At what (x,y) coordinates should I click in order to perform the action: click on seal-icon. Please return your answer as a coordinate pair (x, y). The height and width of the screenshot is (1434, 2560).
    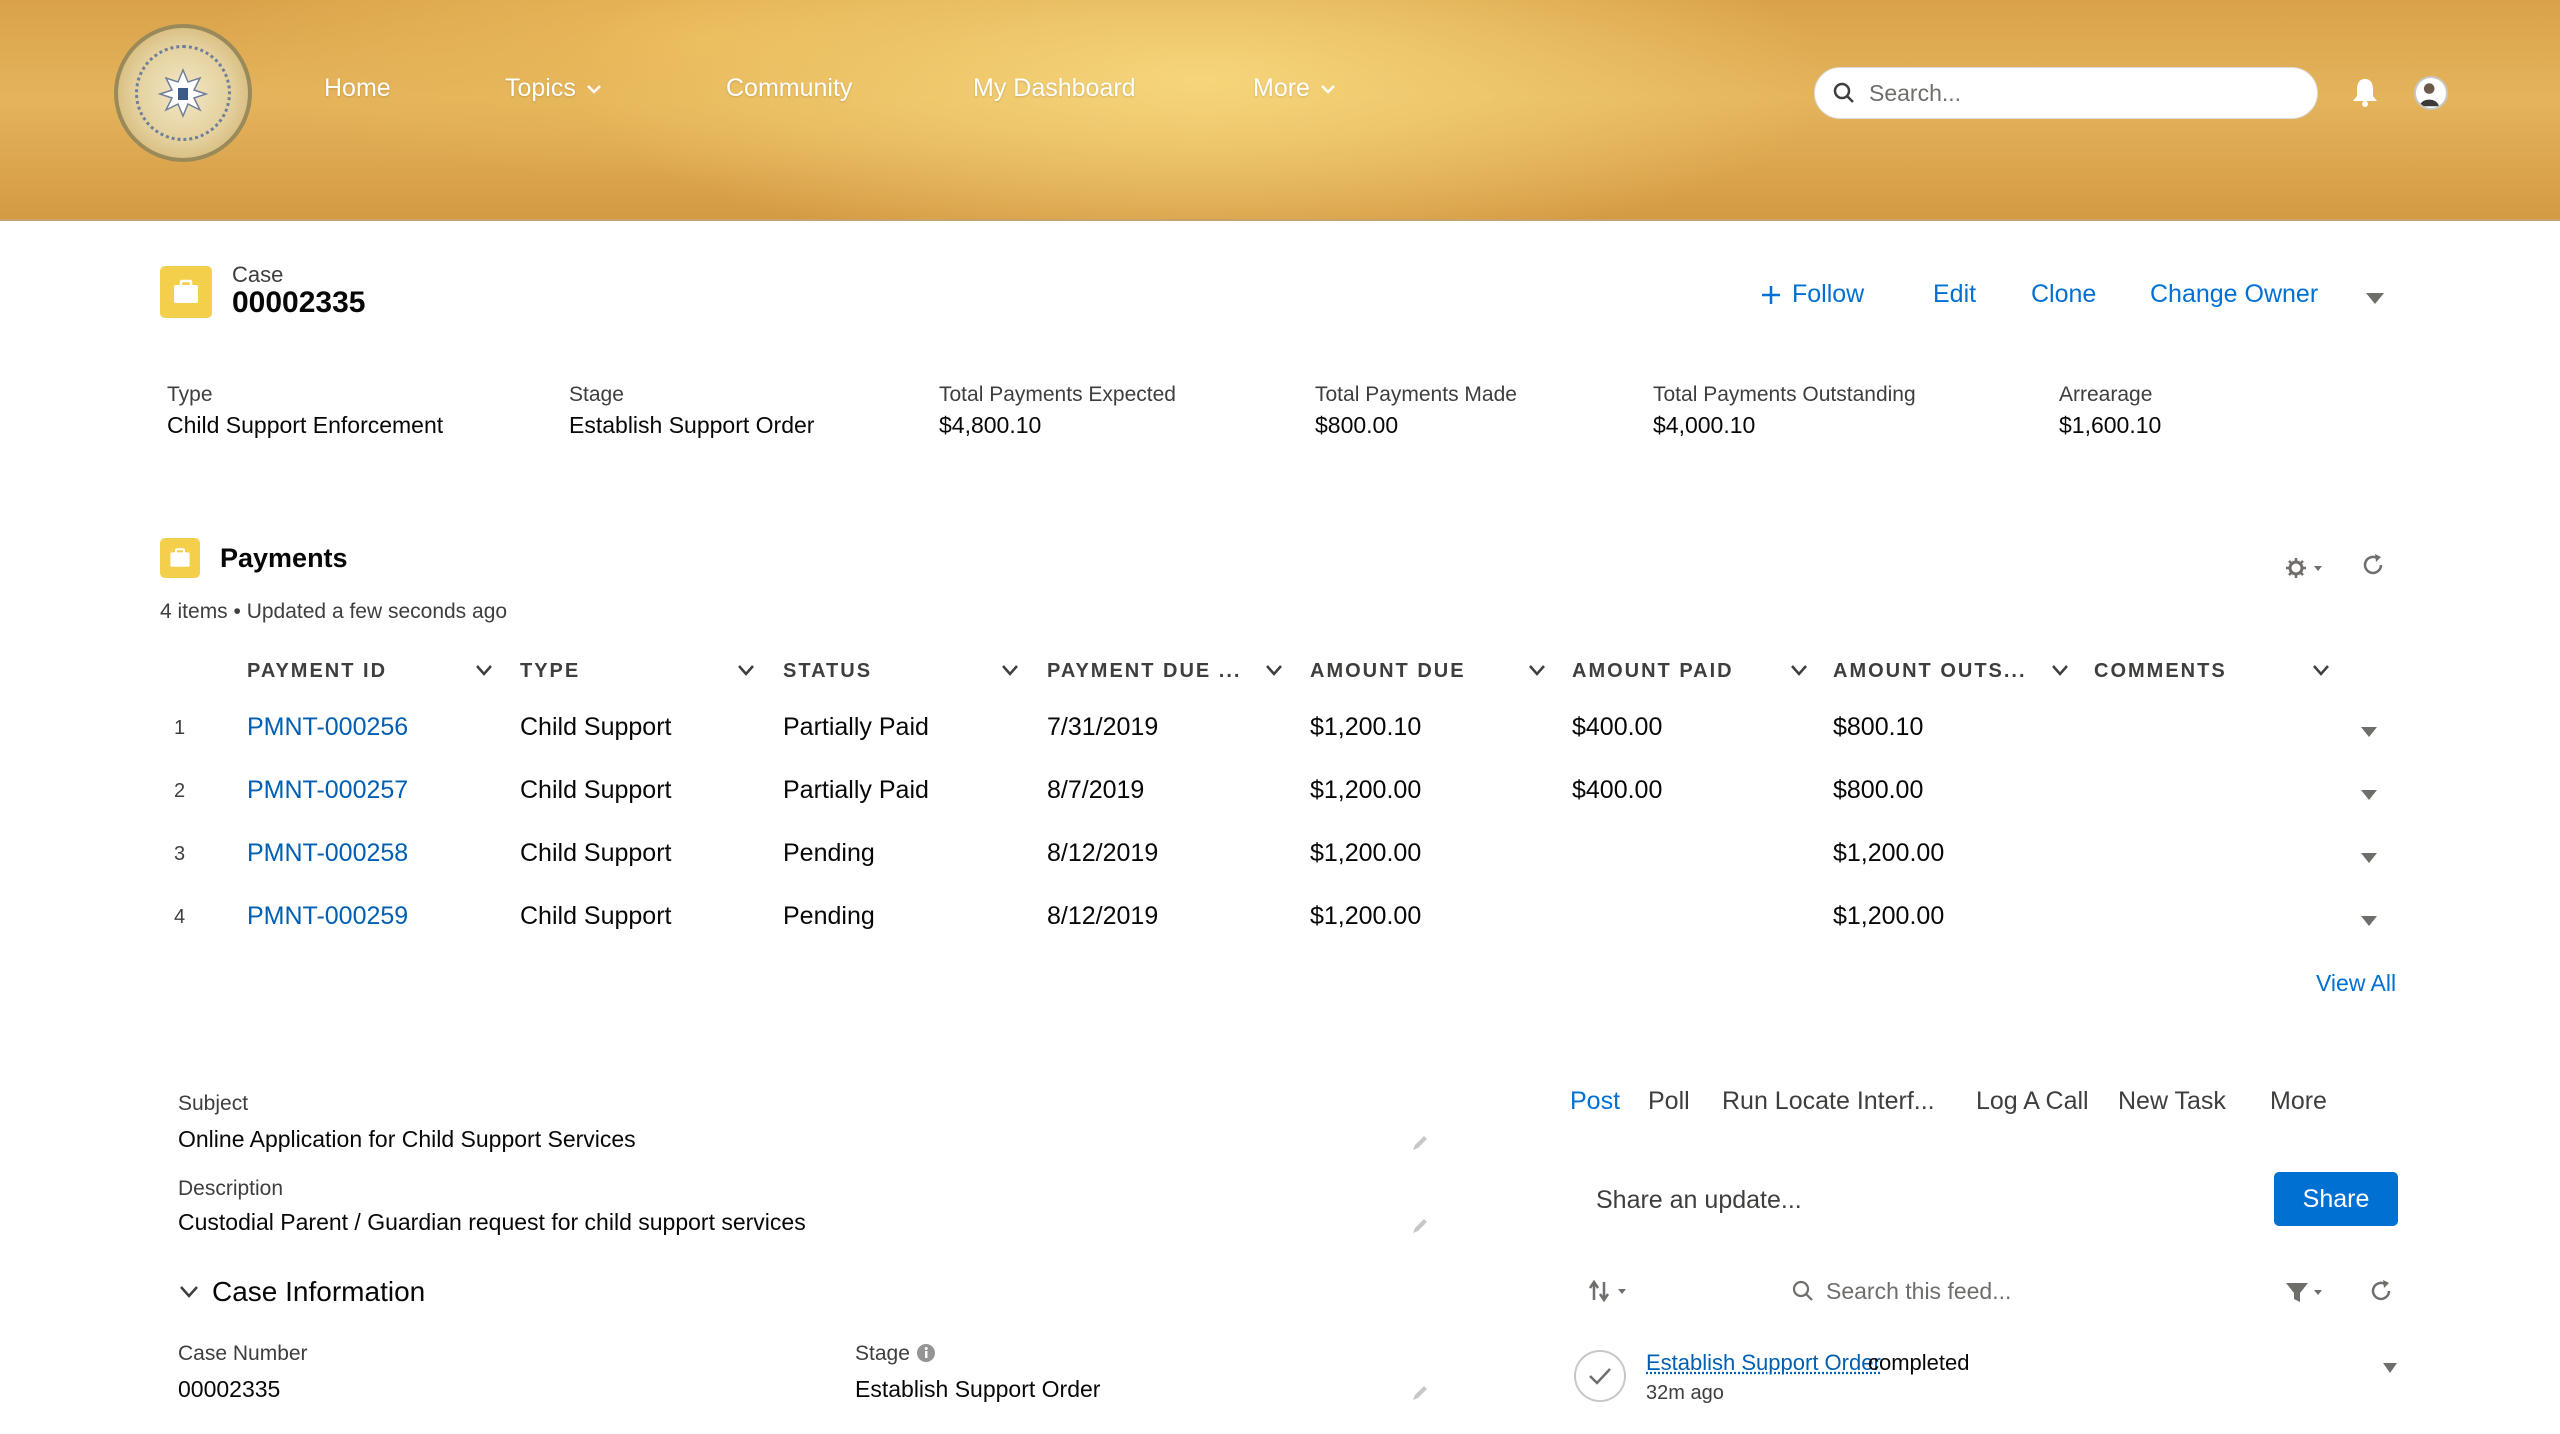
    Looking at the image, I should click on (183, 93).